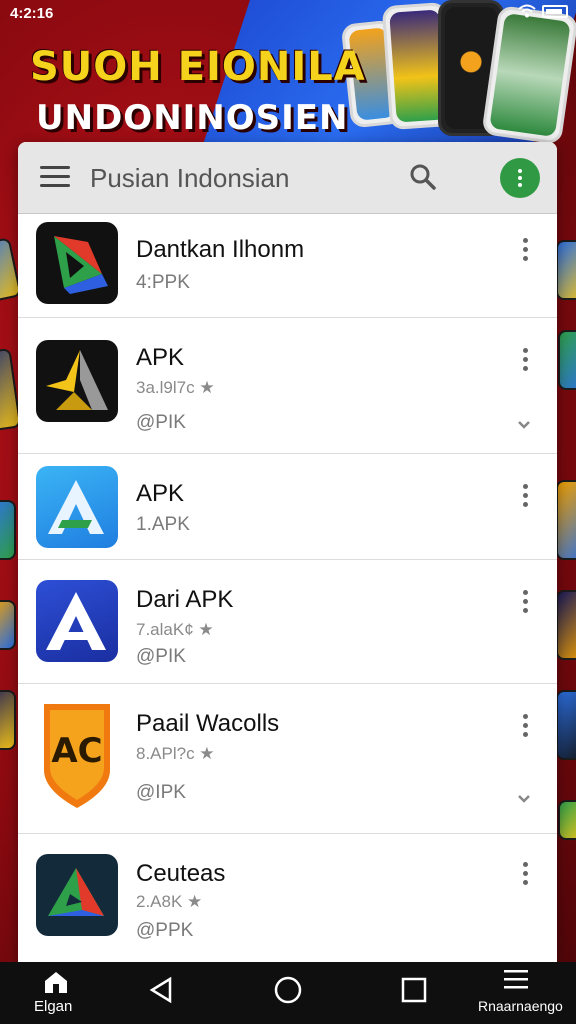  I want to click on bottom-navigation: Elgan Rnaarnaengo, so click(288, 993).